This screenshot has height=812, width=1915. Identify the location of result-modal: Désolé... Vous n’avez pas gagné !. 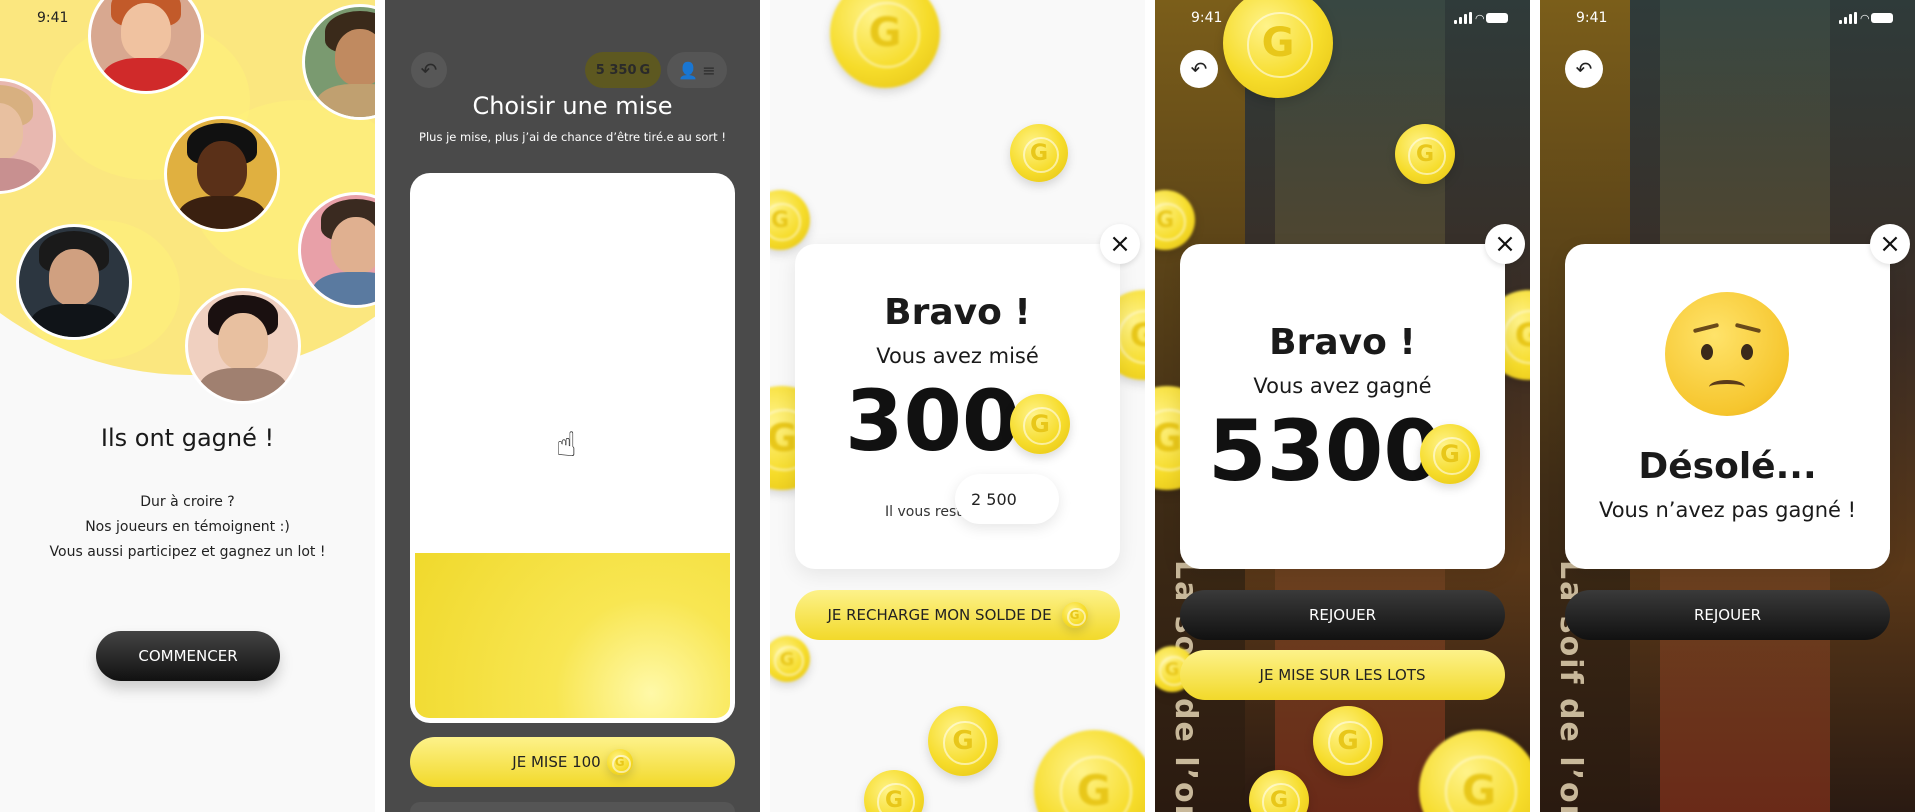
(1727, 406).